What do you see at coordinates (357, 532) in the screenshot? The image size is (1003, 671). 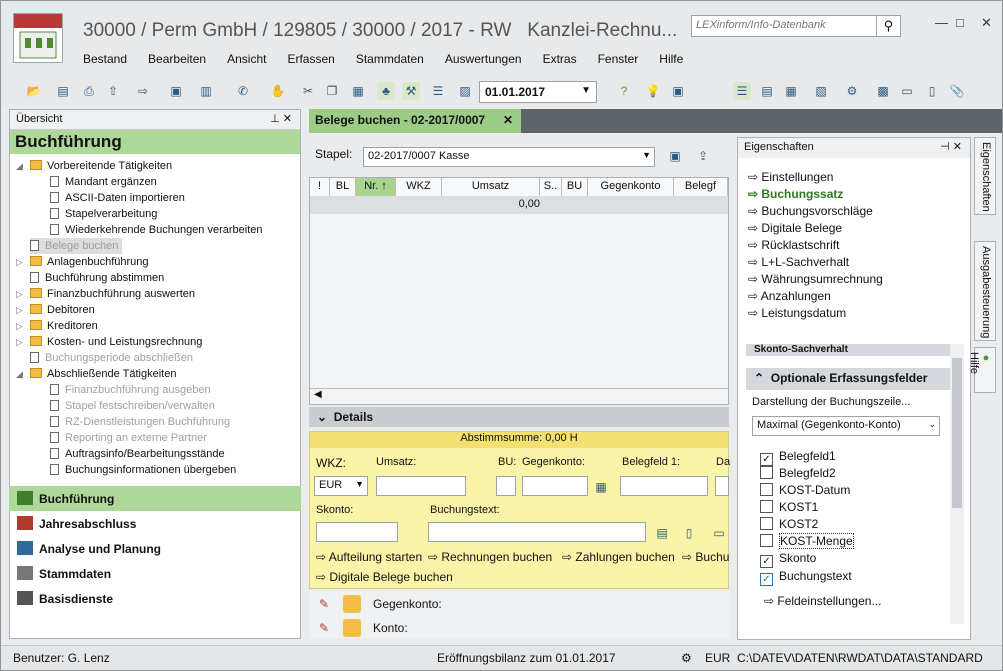 I see `skonto-input` at bounding box center [357, 532].